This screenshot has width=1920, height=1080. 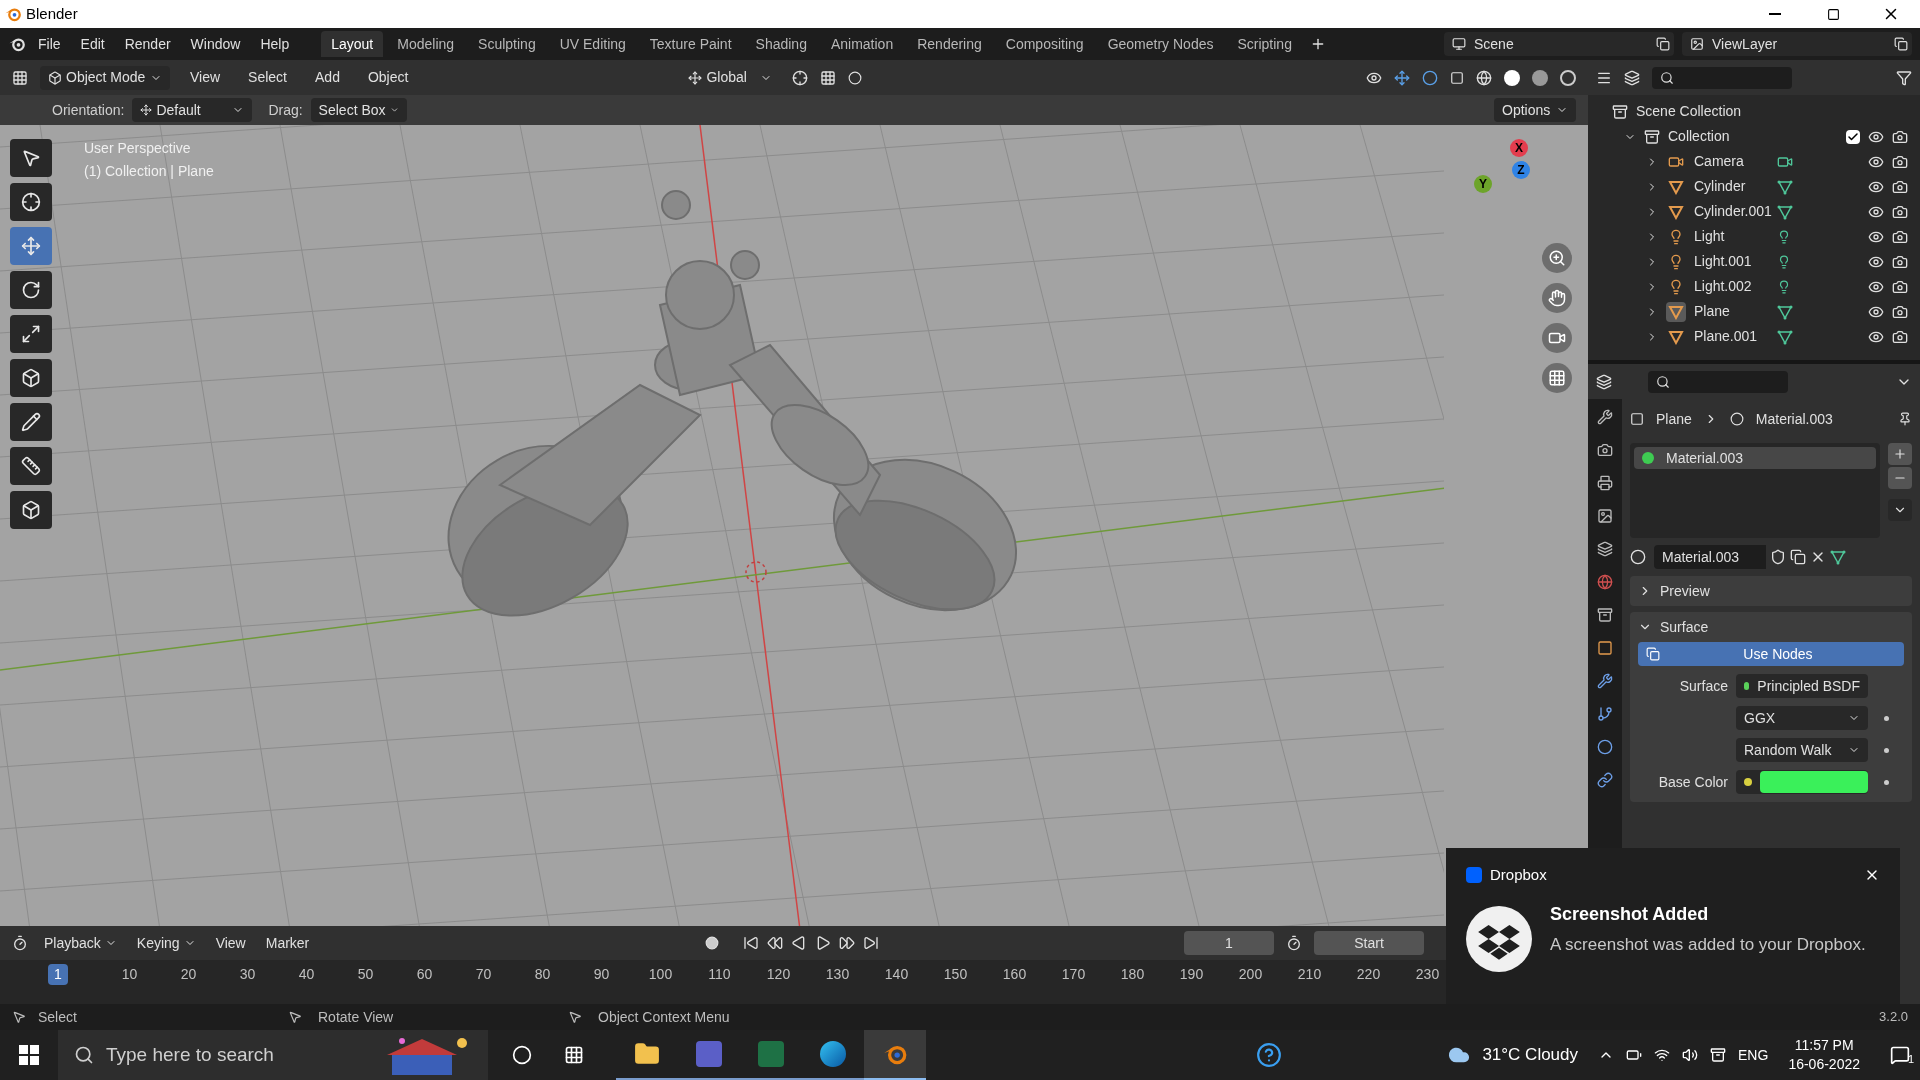 What do you see at coordinates (352, 44) in the screenshot?
I see `workspace-tab: Layout` at bounding box center [352, 44].